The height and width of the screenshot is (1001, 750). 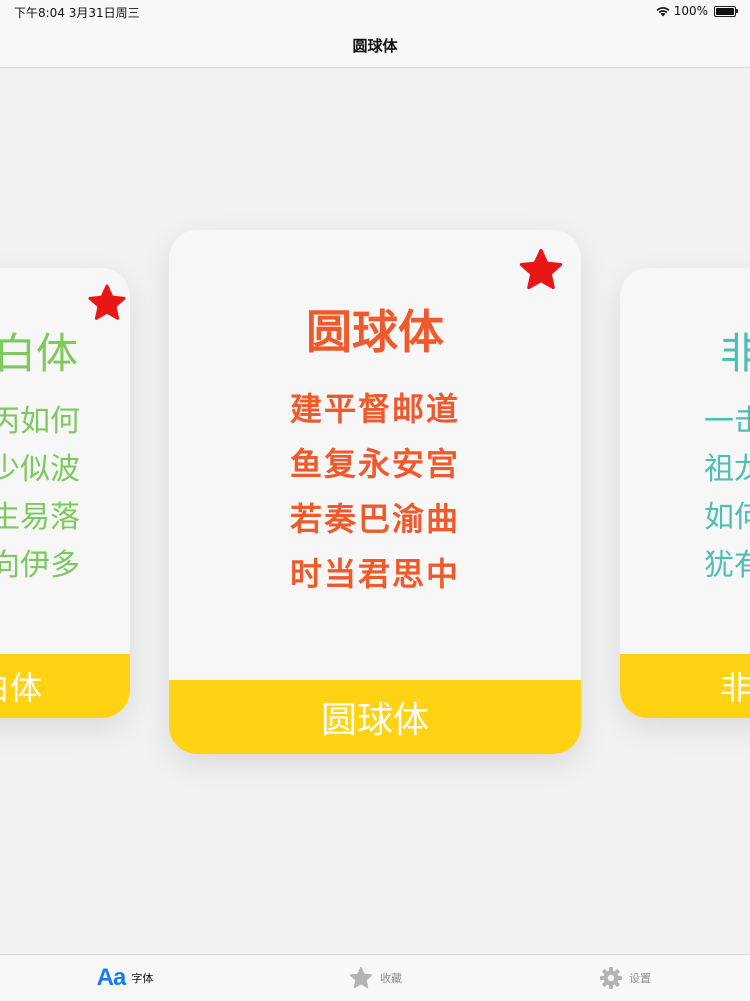 I want to click on tab-label: 收藏, so click(x=391, y=978).